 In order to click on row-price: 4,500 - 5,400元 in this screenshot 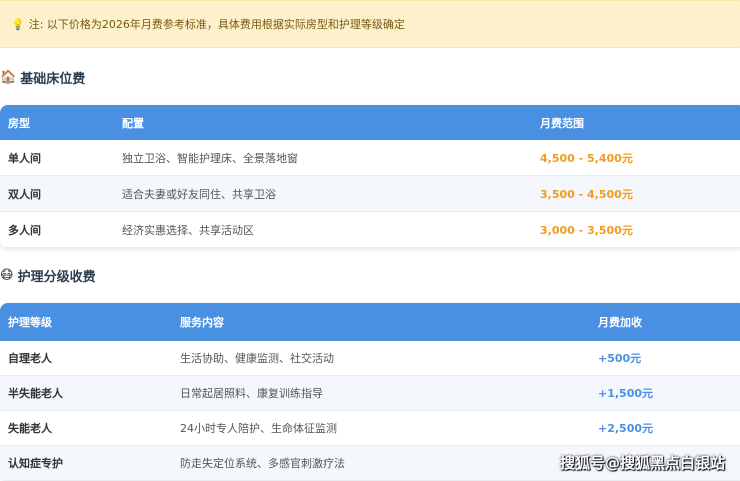, I will do `click(586, 158)`.